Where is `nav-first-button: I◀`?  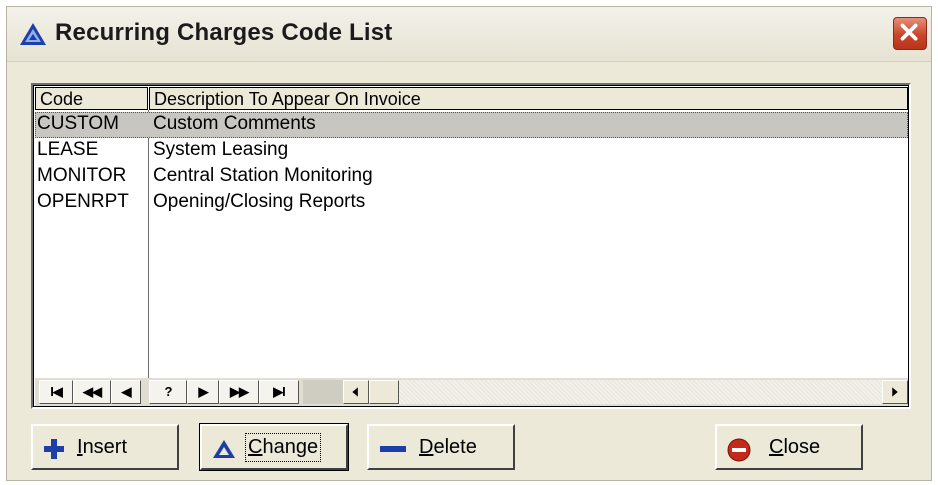 nav-first-button: I◀ is located at coordinates (56, 392).